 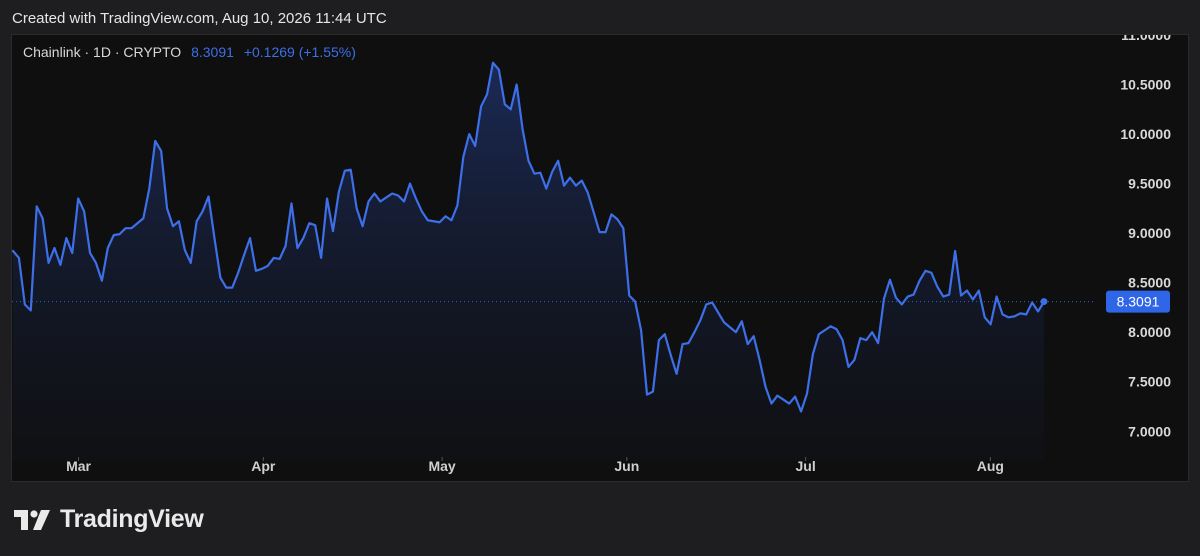 What do you see at coordinates (1149, 382) in the screenshot?
I see `y-tick-label: 7.5000` at bounding box center [1149, 382].